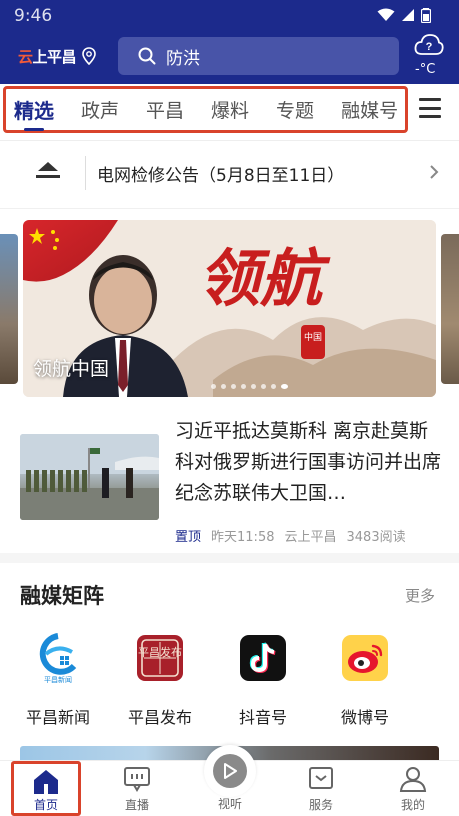  What do you see at coordinates (9, 309) in the screenshot?
I see `carousel-prev-slide` at bounding box center [9, 309].